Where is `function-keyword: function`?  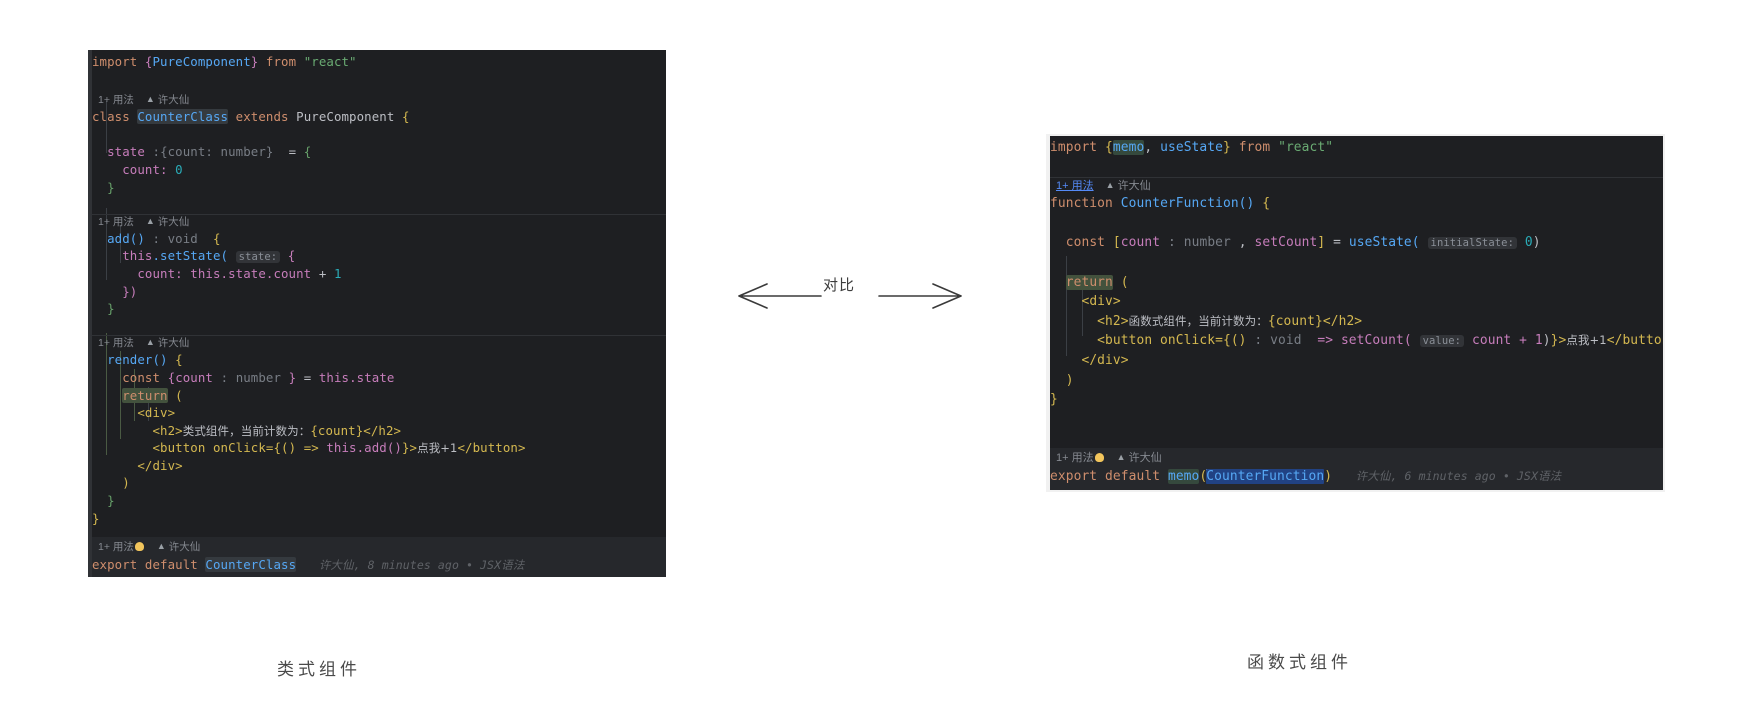
function-keyword: function is located at coordinates (1081, 204).